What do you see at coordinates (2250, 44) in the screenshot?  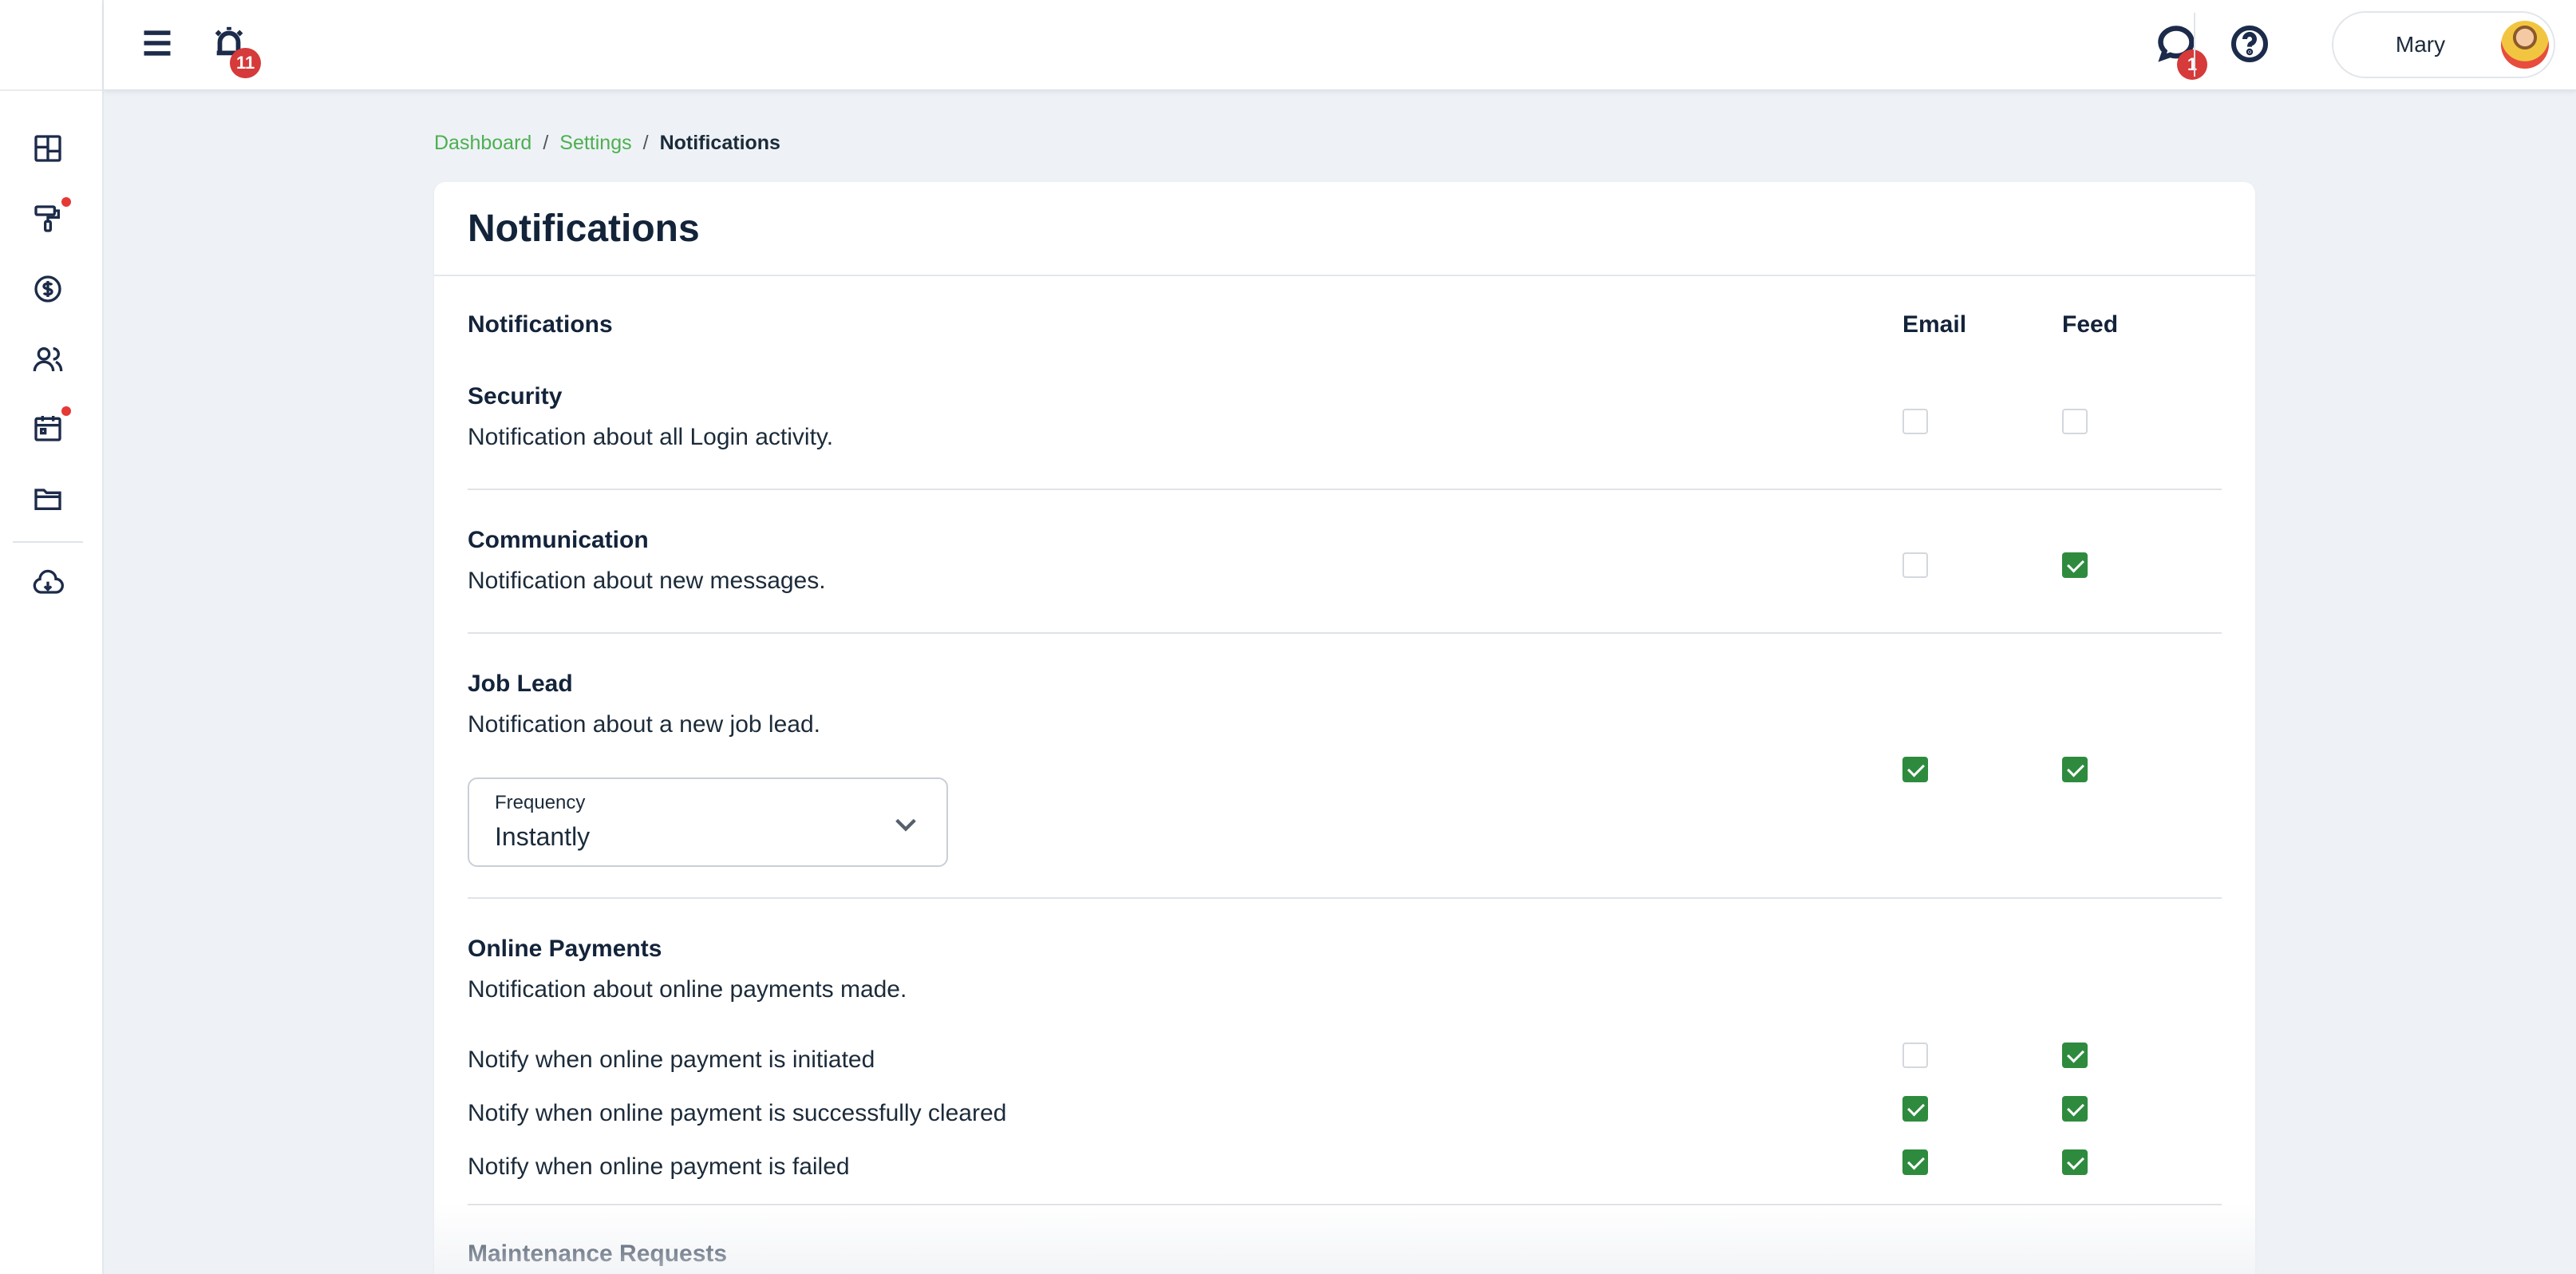 I see `help-icon` at bounding box center [2250, 44].